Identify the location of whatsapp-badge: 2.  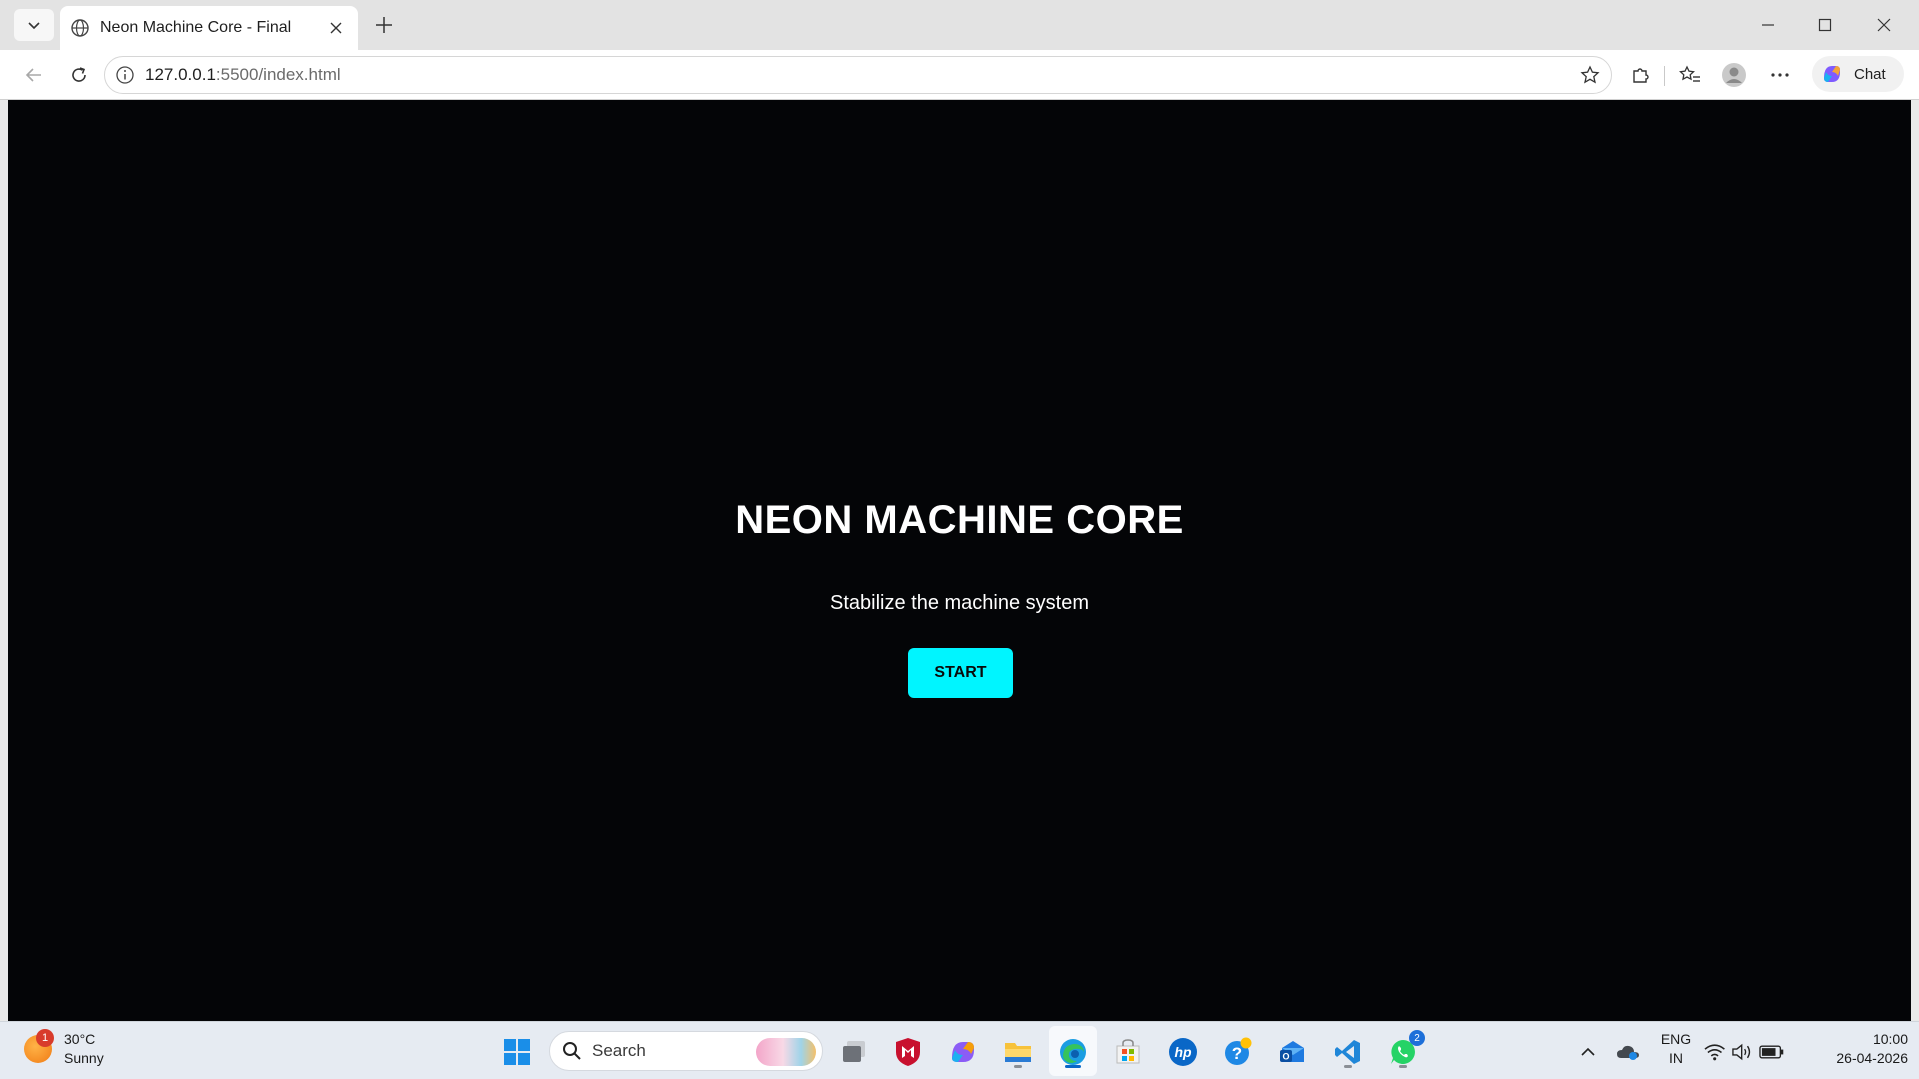
(1417, 1038).